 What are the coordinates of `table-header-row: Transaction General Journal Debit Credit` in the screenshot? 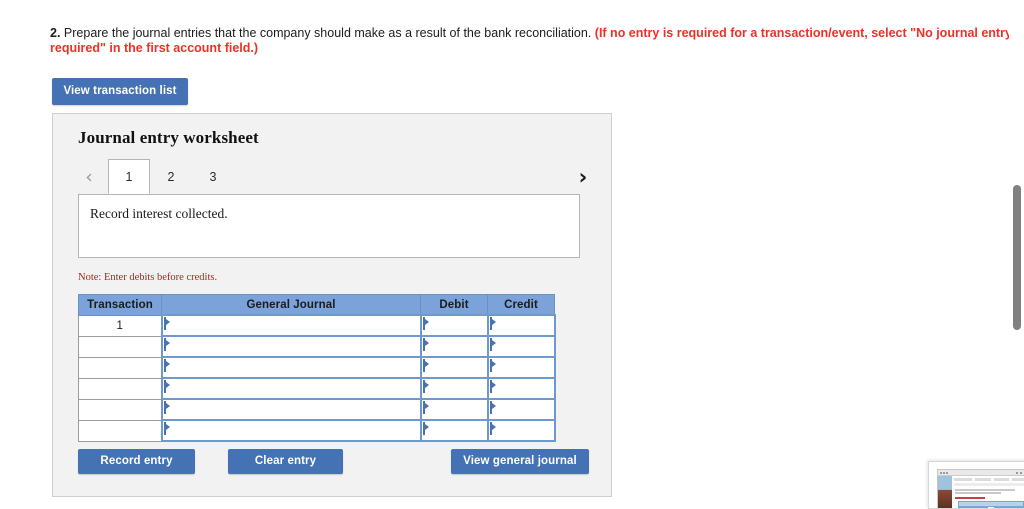 It's located at (316, 305).